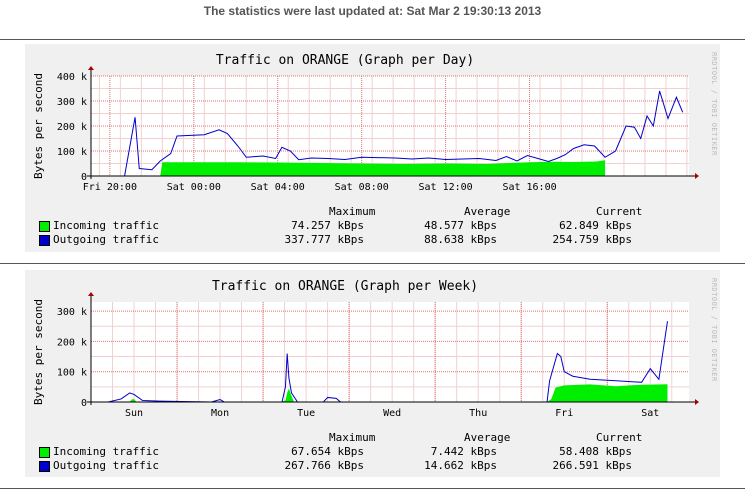 The height and width of the screenshot is (495, 745). What do you see at coordinates (134, 413) in the screenshot?
I see `x-tick-label: Sun` at bounding box center [134, 413].